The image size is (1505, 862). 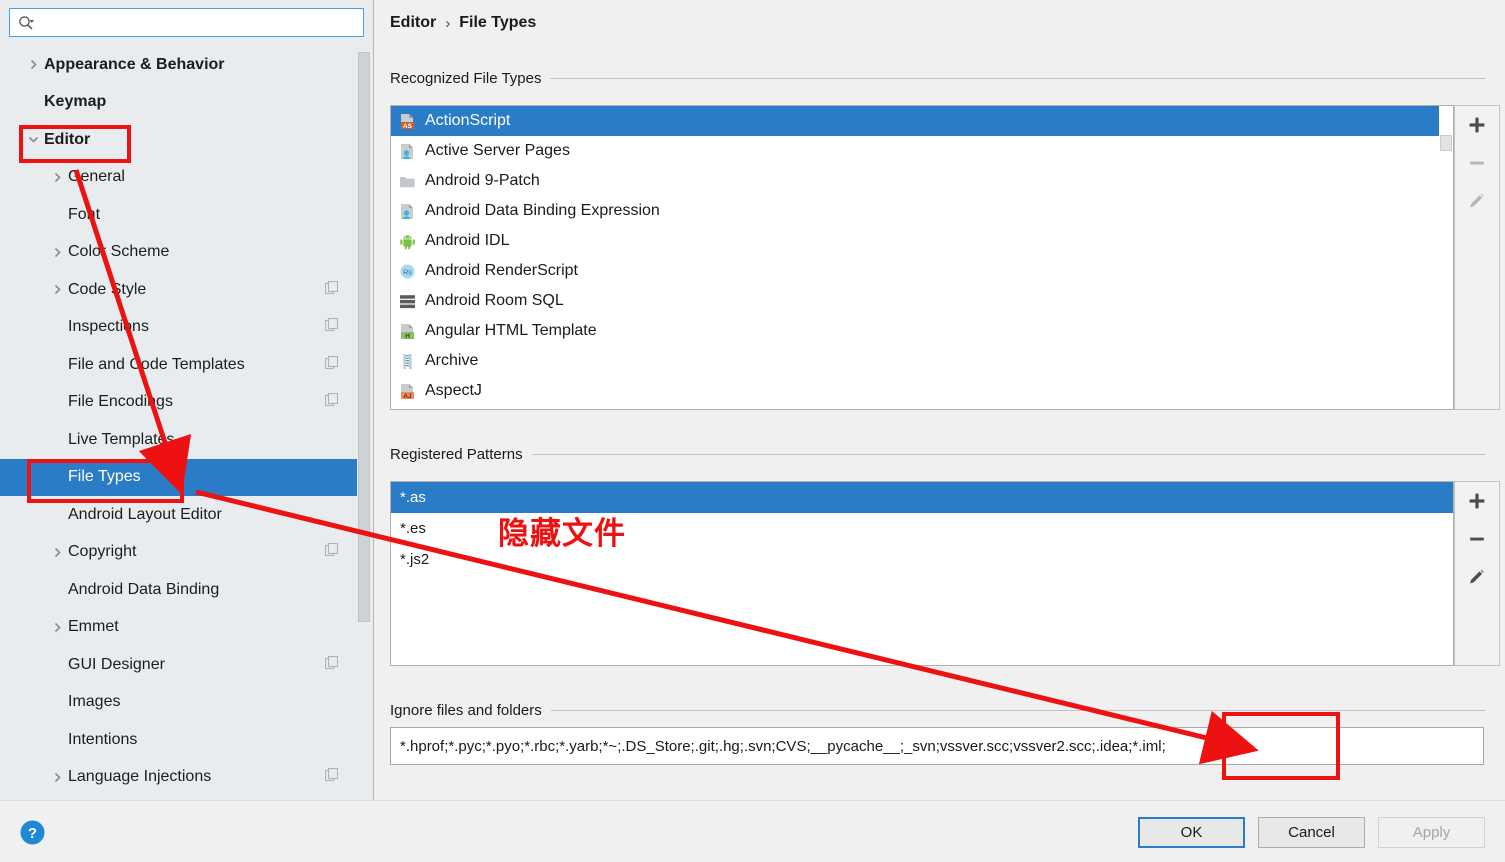 What do you see at coordinates (181, 65) in the screenshot?
I see `sidebar-item-appearance-behavior: Appearance & Behavior` at bounding box center [181, 65].